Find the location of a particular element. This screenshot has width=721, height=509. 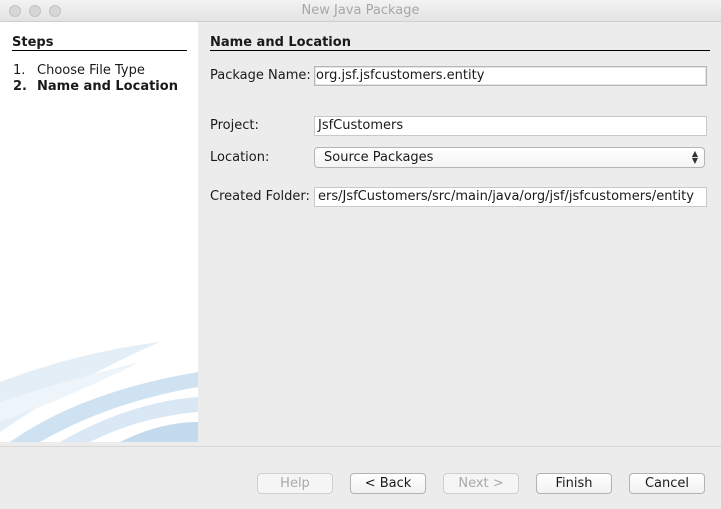

steps-divider is located at coordinates (99, 50).